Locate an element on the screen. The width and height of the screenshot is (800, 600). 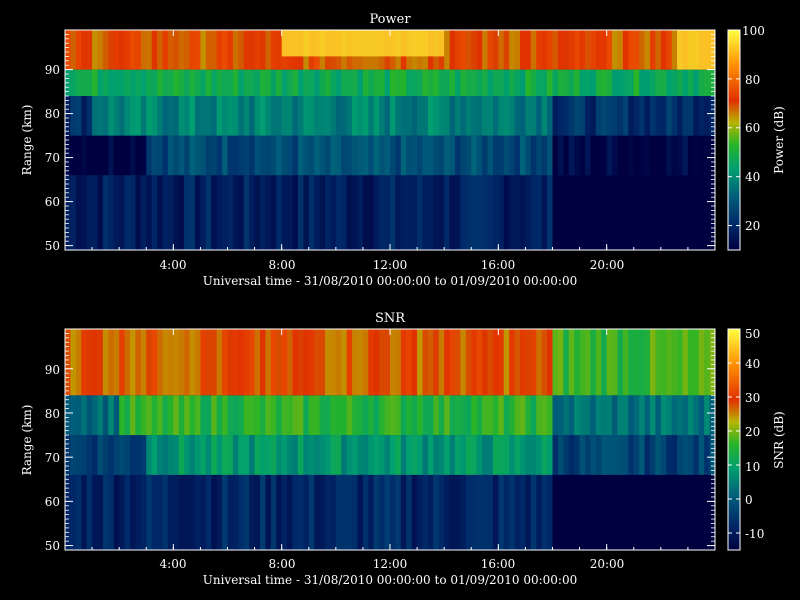
snr-y-axis: 50 60 70 80 90 is located at coordinates (52, 458).